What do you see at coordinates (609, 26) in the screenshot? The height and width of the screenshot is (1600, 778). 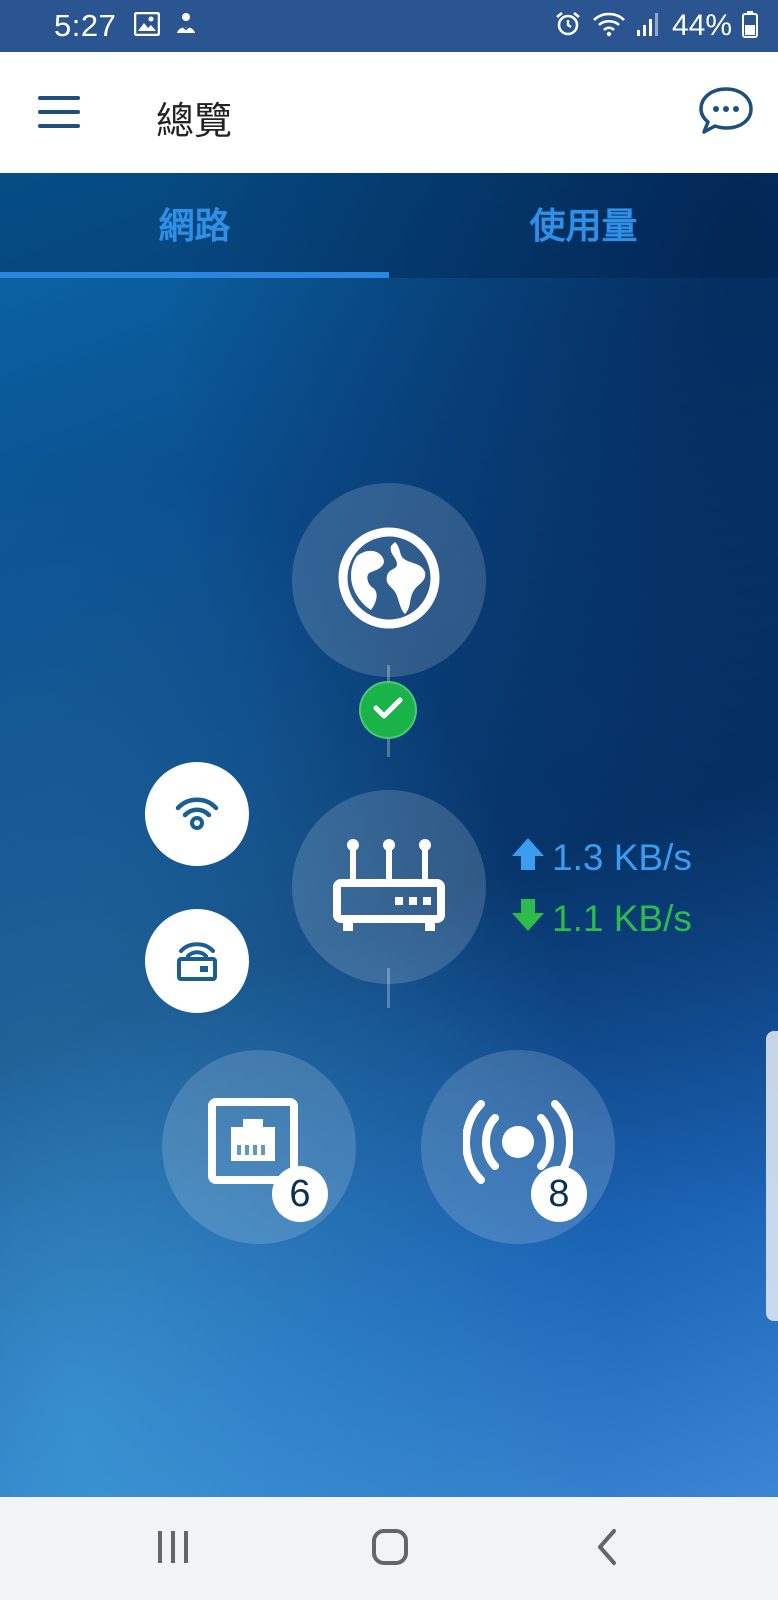 I see `wifi-status-icon` at bounding box center [609, 26].